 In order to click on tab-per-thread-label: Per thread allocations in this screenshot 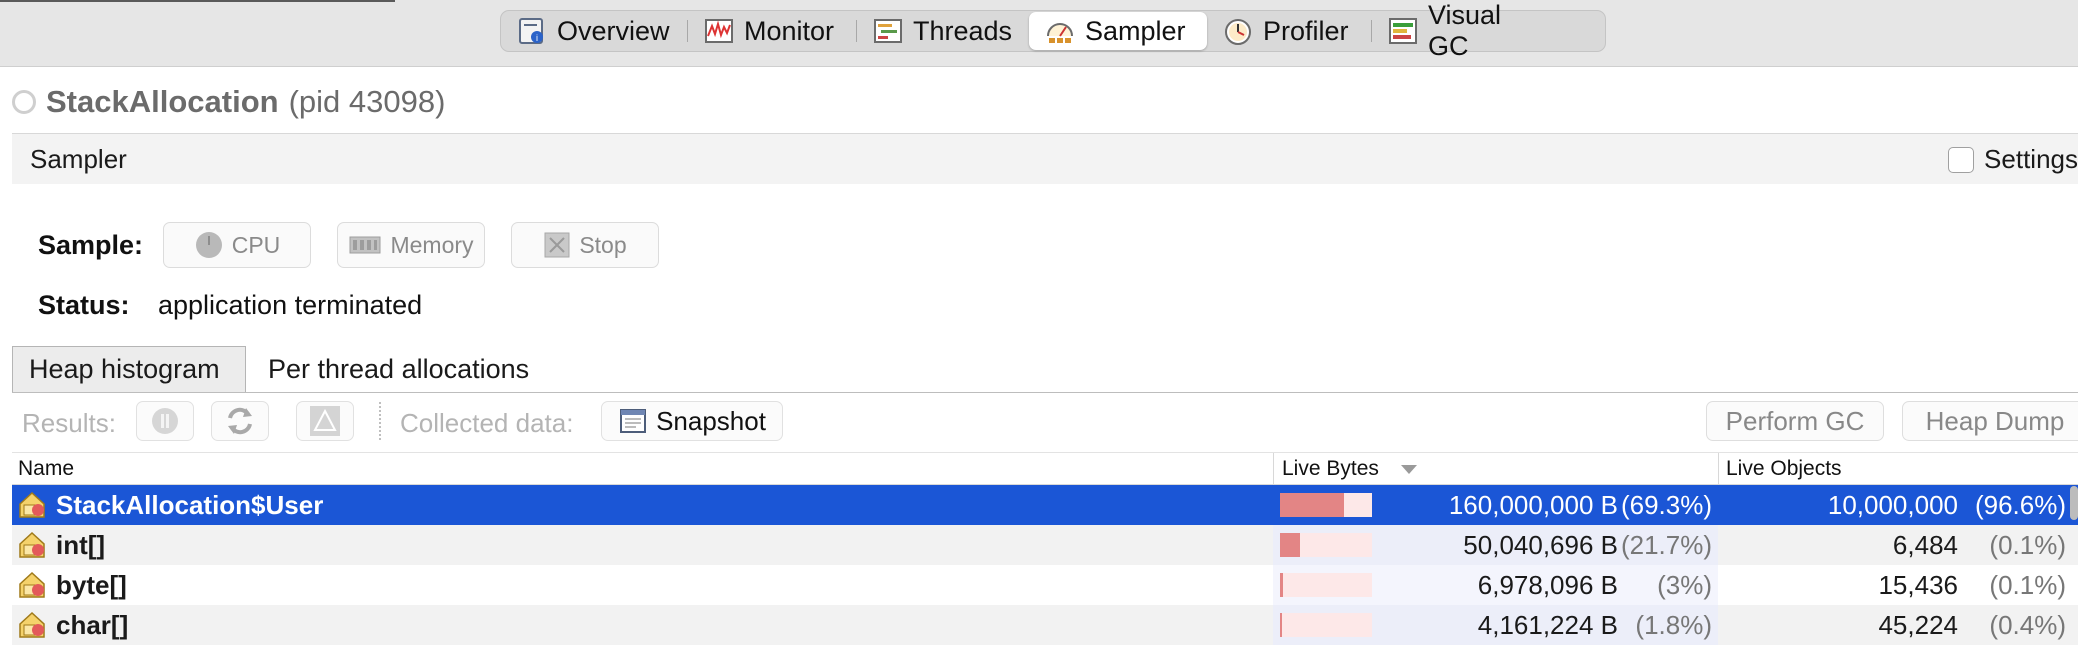, I will do `click(399, 368)`.